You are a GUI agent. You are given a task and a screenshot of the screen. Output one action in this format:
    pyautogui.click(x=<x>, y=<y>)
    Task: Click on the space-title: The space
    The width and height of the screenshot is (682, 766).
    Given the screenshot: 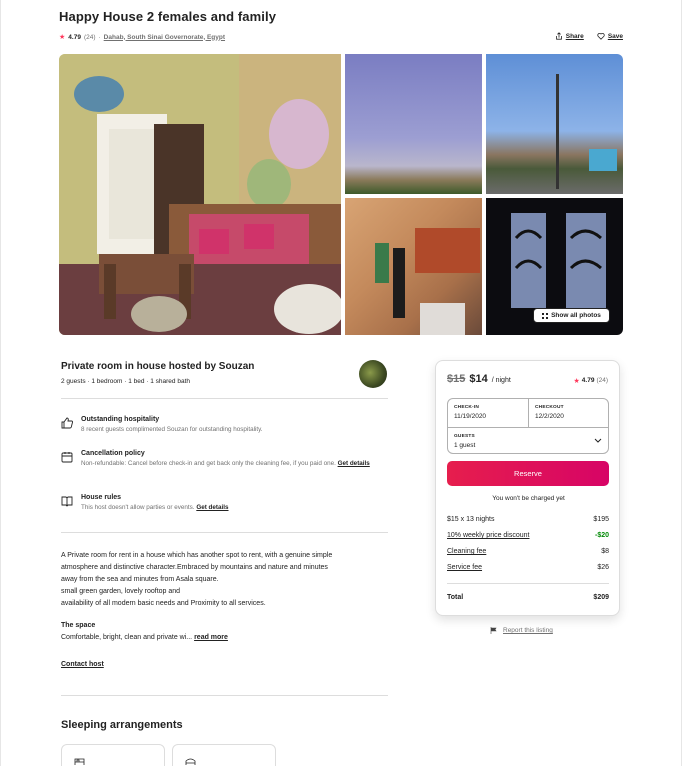 What is the action you would take?
    pyautogui.click(x=78, y=625)
    